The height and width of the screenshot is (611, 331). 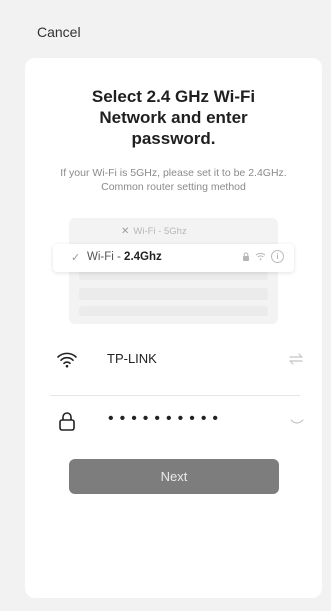 What do you see at coordinates (166, 419) in the screenshot?
I see `password-input: ••••••••••` at bounding box center [166, 419].